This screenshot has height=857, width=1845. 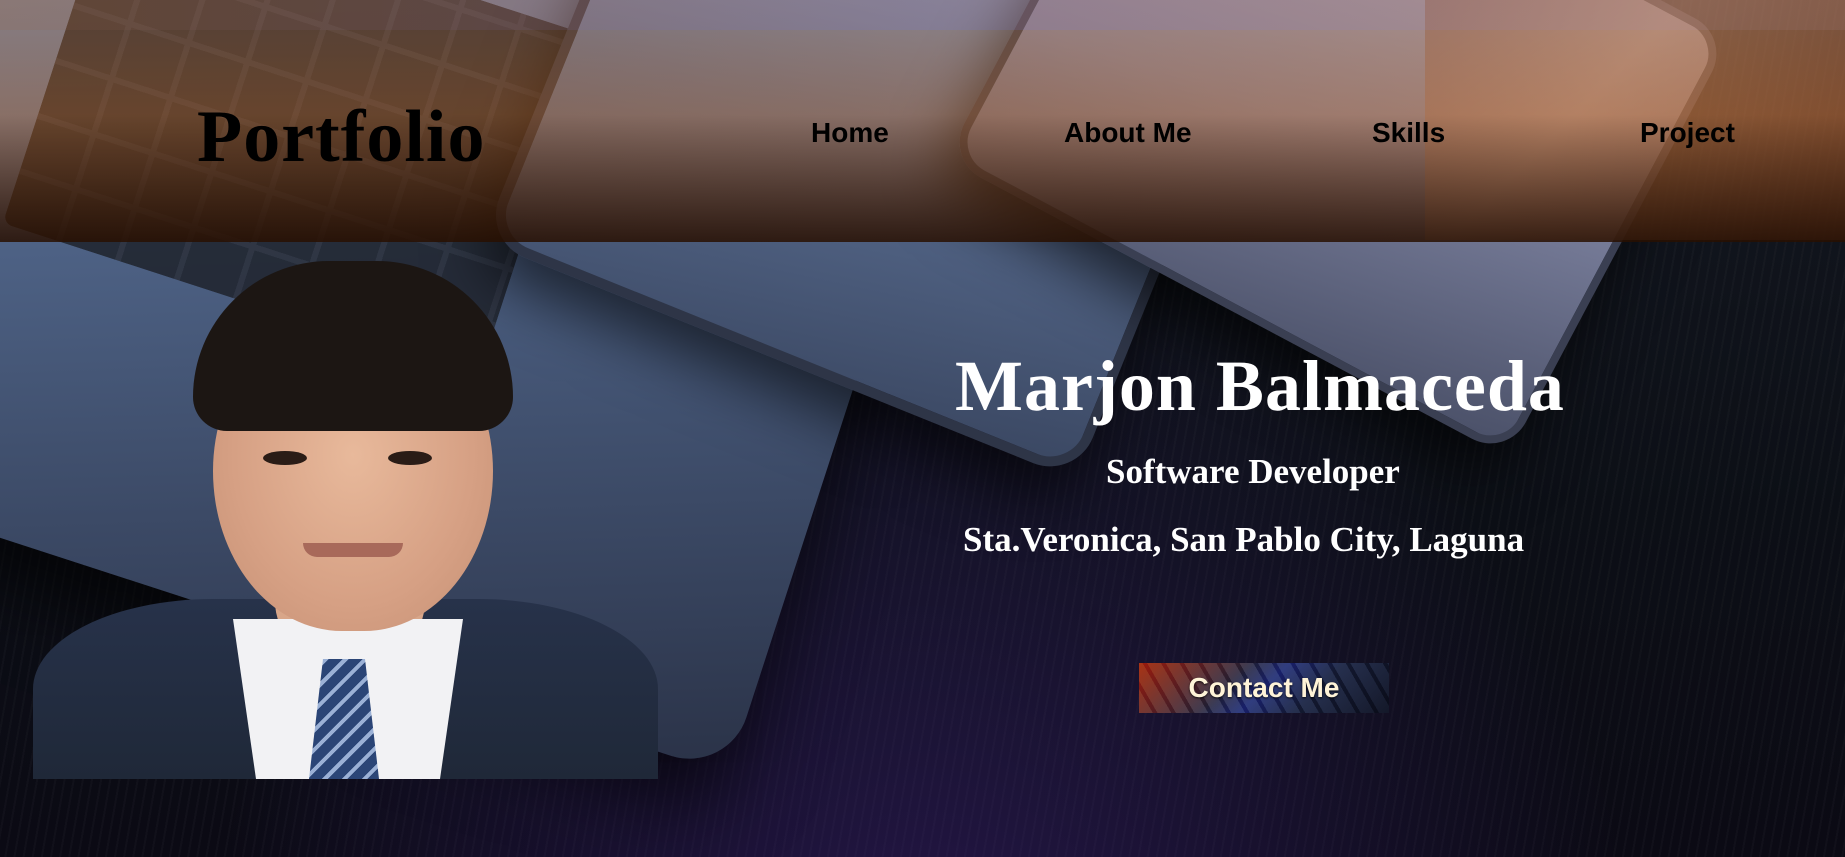 What do you see at coordinates (1408, 133) in the screenshot?
I see `nav-skills: Skills` at bounding box center [1408, 133].